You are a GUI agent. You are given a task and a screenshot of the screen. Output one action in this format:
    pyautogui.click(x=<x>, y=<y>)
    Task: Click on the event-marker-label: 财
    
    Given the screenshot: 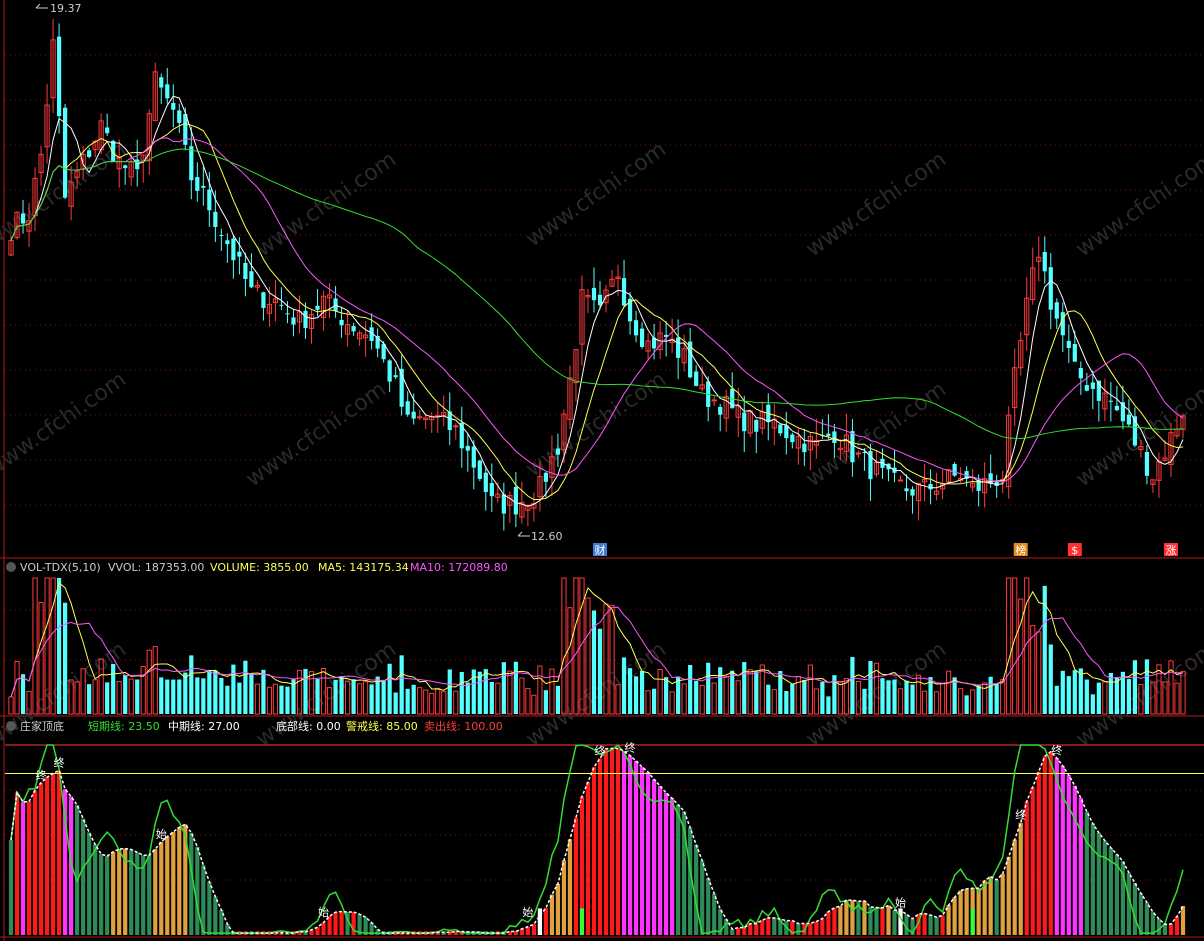 What is the action you would take?
    pyautogui.click(x=600, y=550)
    